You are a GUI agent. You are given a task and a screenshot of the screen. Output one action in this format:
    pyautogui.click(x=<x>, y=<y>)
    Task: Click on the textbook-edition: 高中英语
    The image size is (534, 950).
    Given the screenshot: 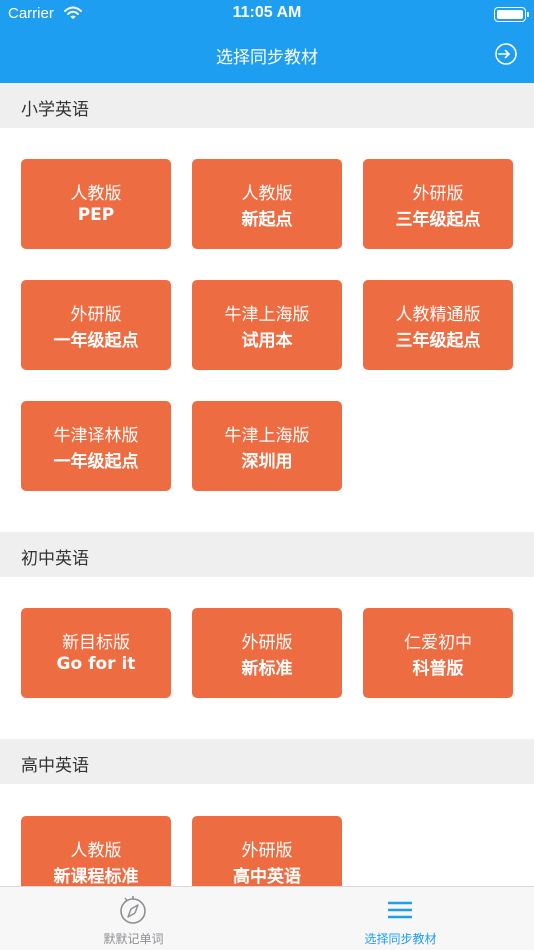 What is the action you would take?
    pyautogui.click(x=267, y=877)
    